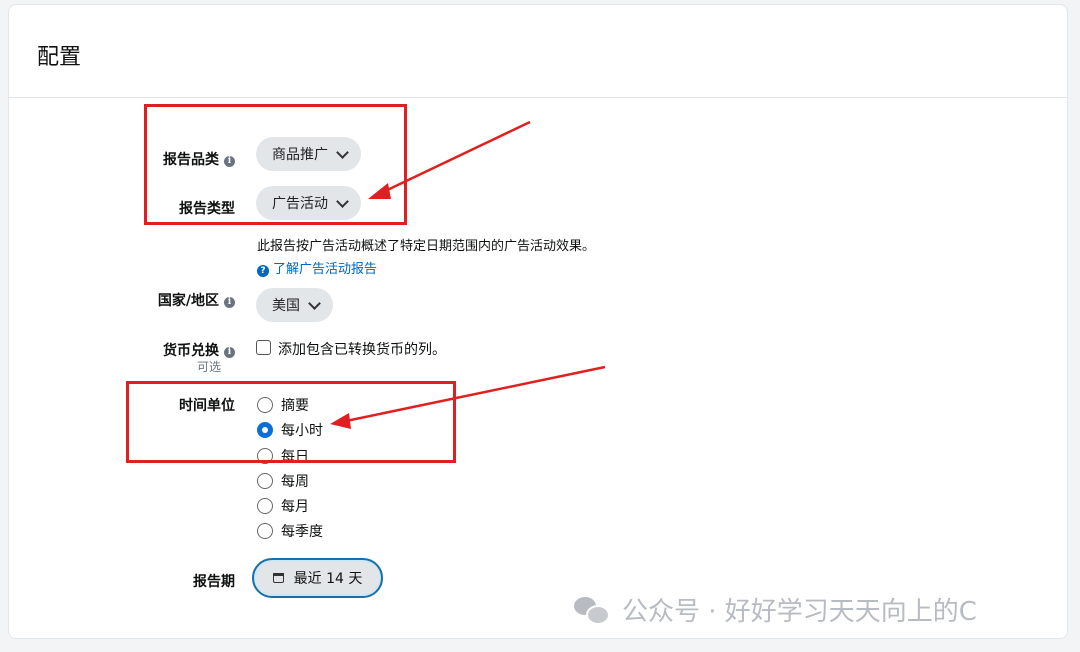  I want to click on time-unit-label: 时间单位, so click(207, 406).